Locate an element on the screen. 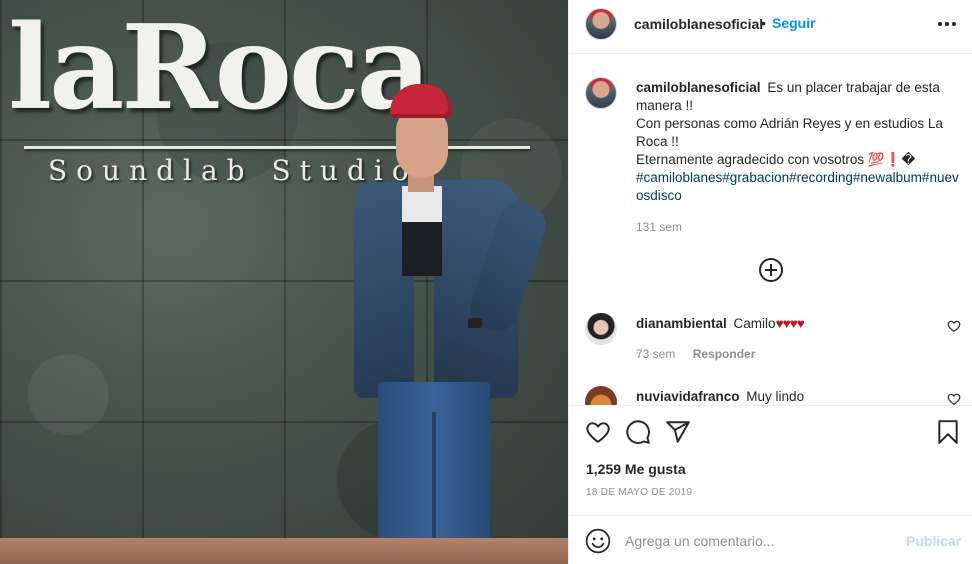 The image size is (972, 564). comment-body: Camilo is located at coordinates (754, 323).